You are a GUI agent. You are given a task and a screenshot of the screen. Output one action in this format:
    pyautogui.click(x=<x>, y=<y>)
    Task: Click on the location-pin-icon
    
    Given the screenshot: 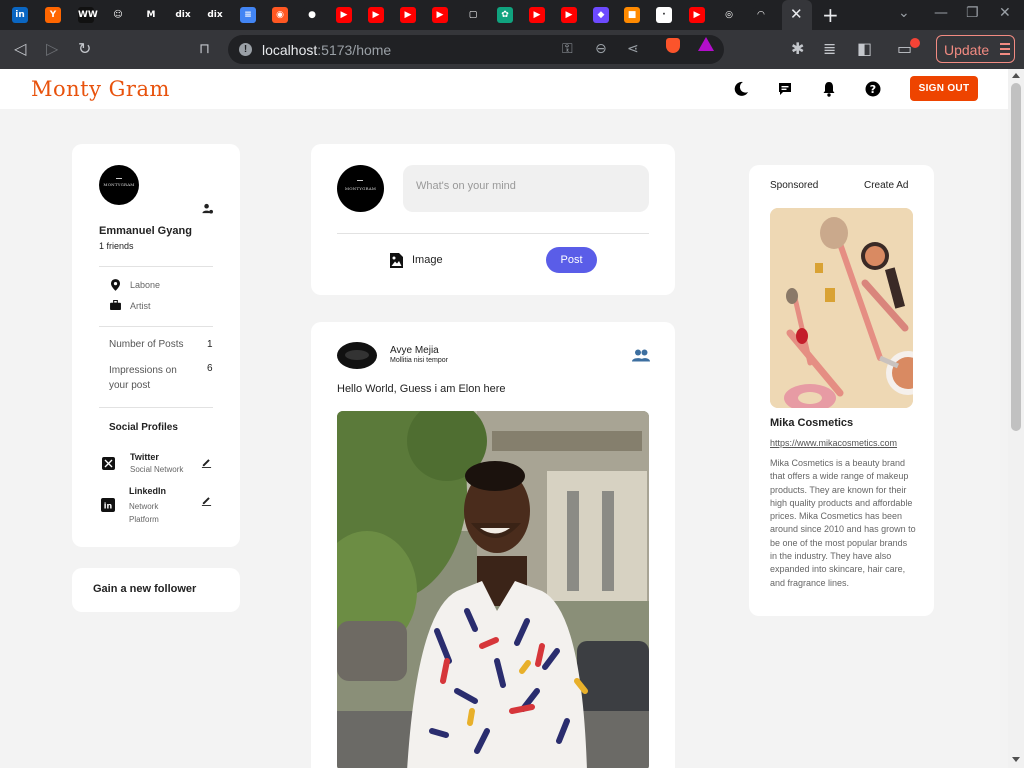 What is the action you would take?
    pyautogui.click(x=115, y=285)
    